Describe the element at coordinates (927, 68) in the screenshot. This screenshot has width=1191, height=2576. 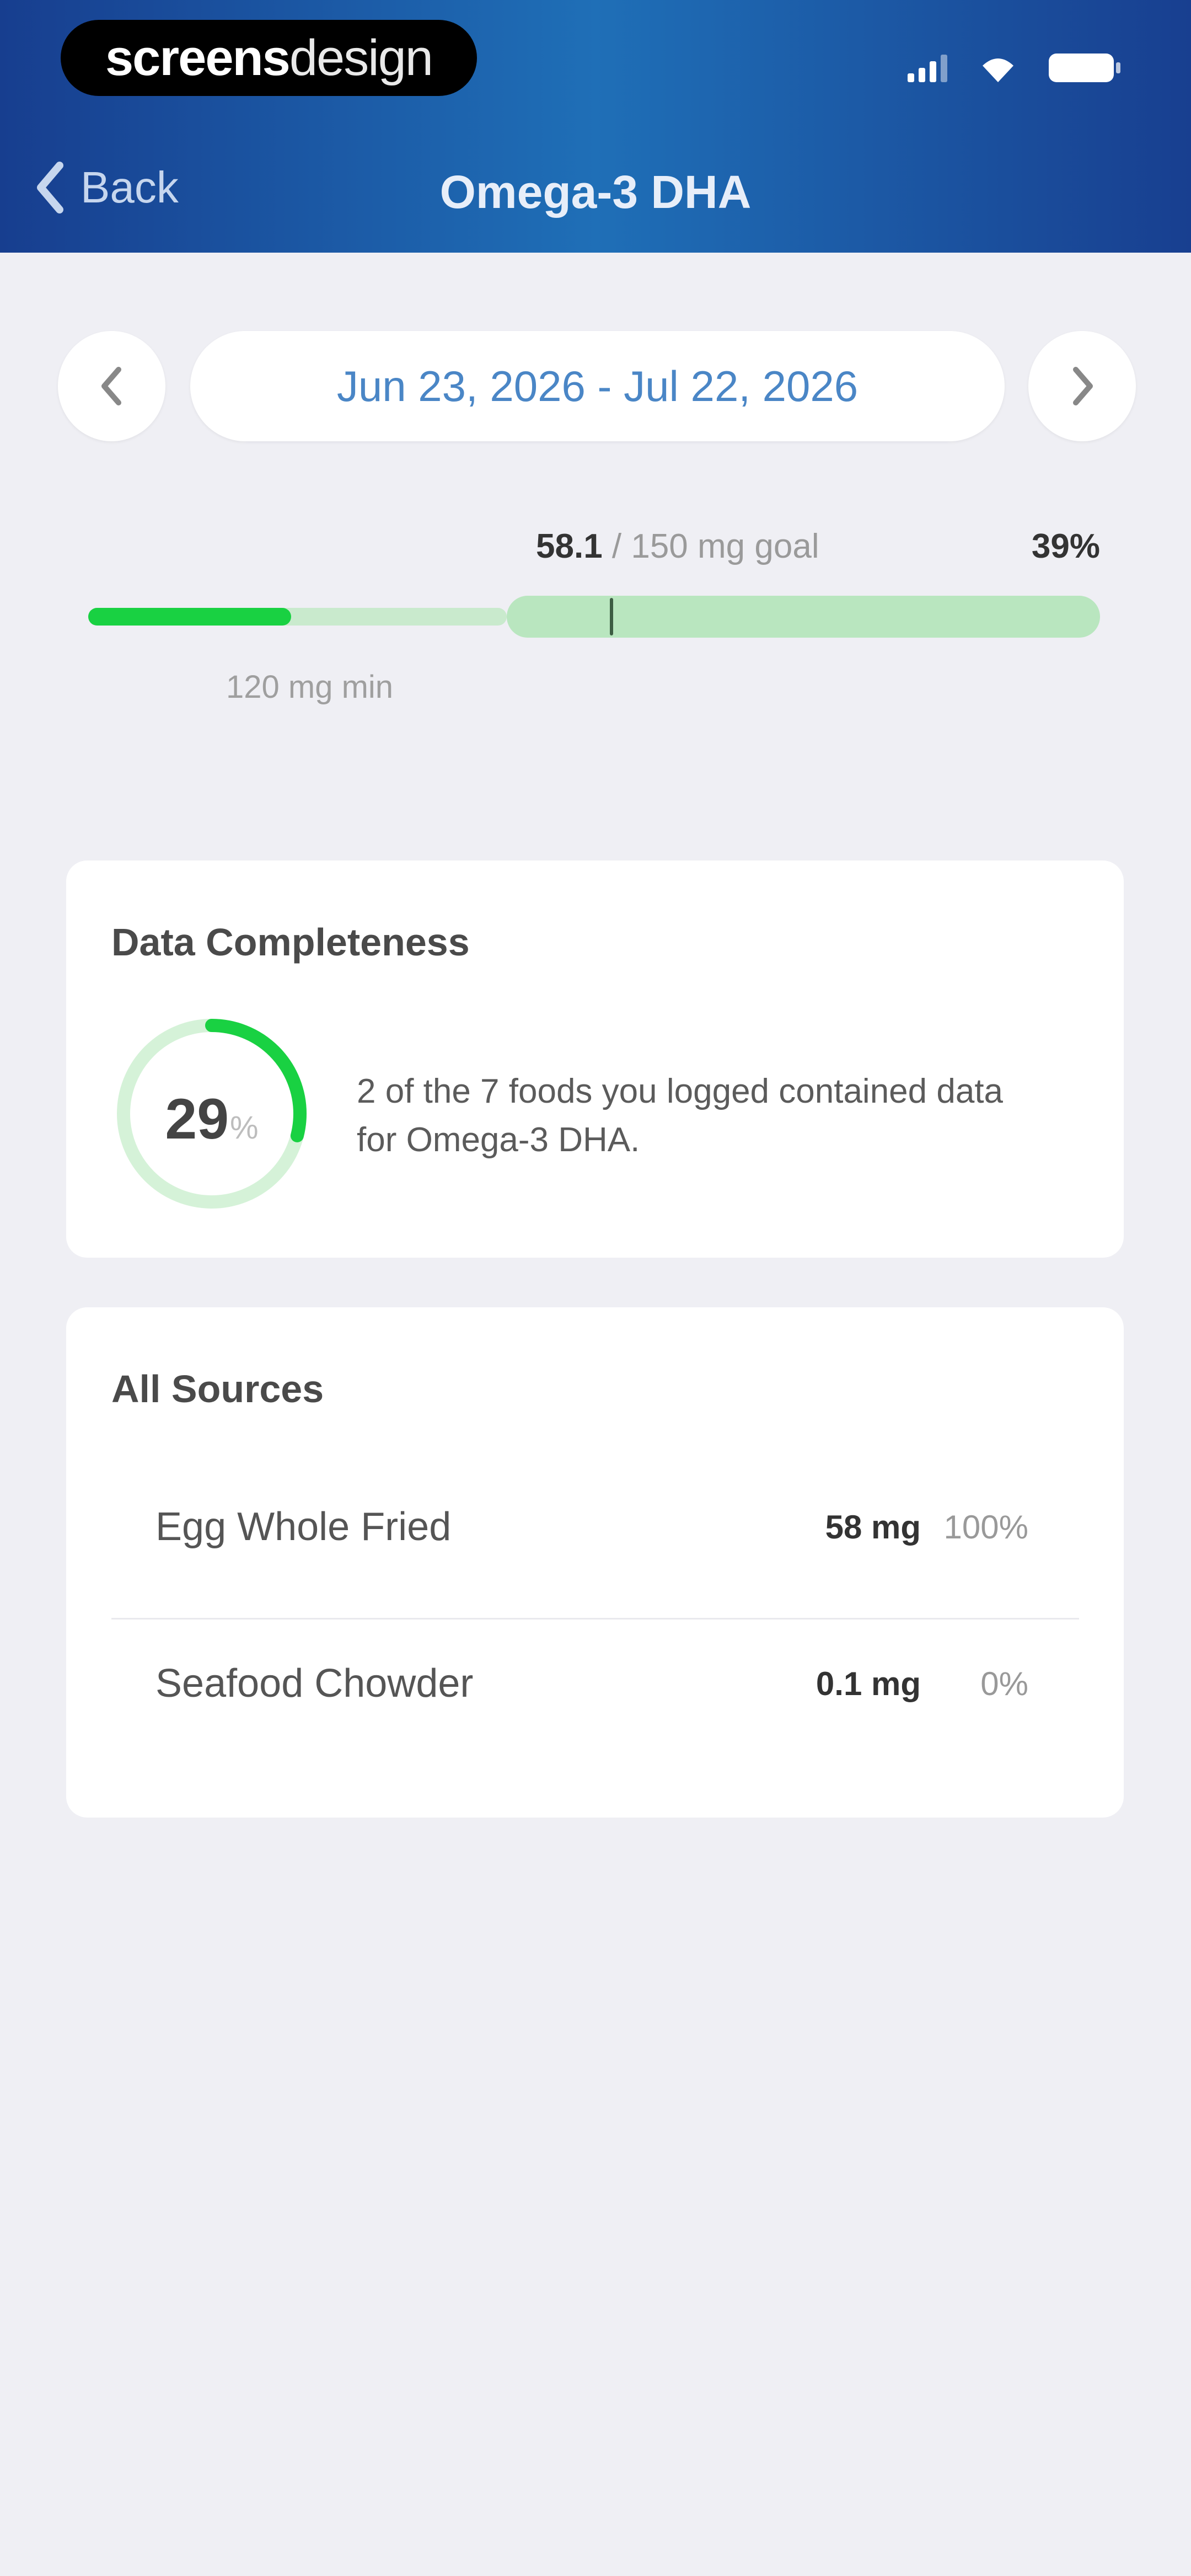
I see `signal-icon` at that location.